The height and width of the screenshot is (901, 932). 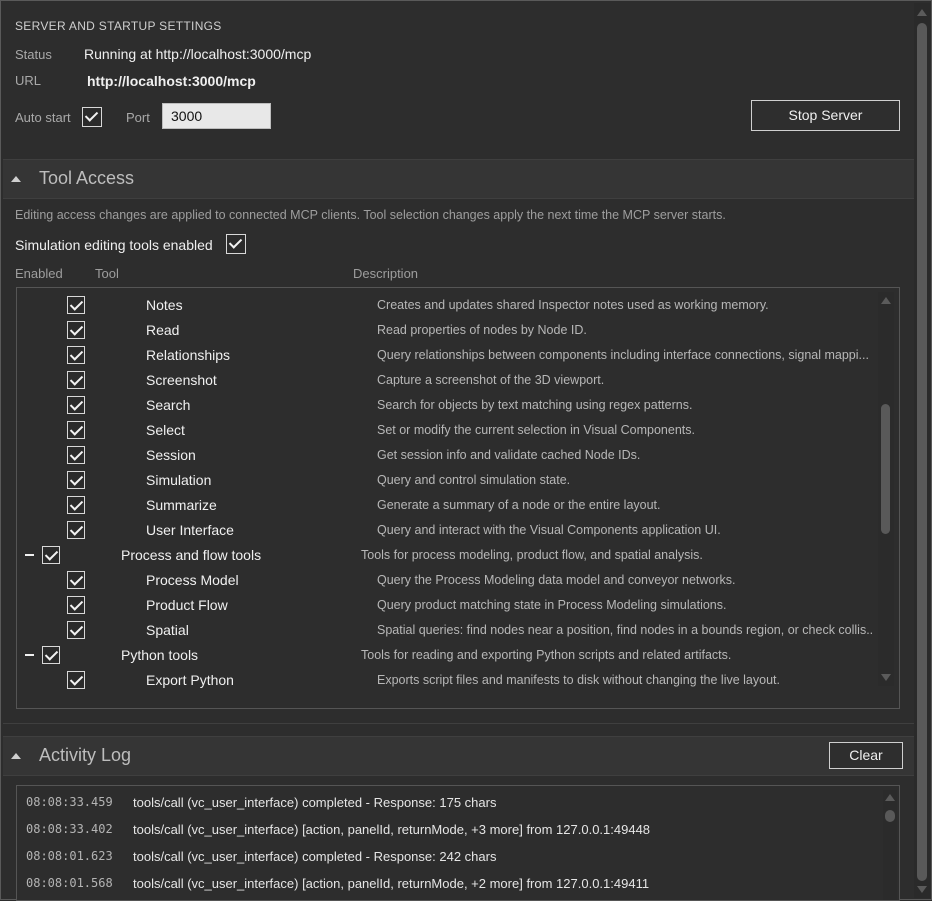 What do you see at coordinates (187, 605) in the screenshot?
I see `tool-name: Product Flow` at bounding box center [187, 605].